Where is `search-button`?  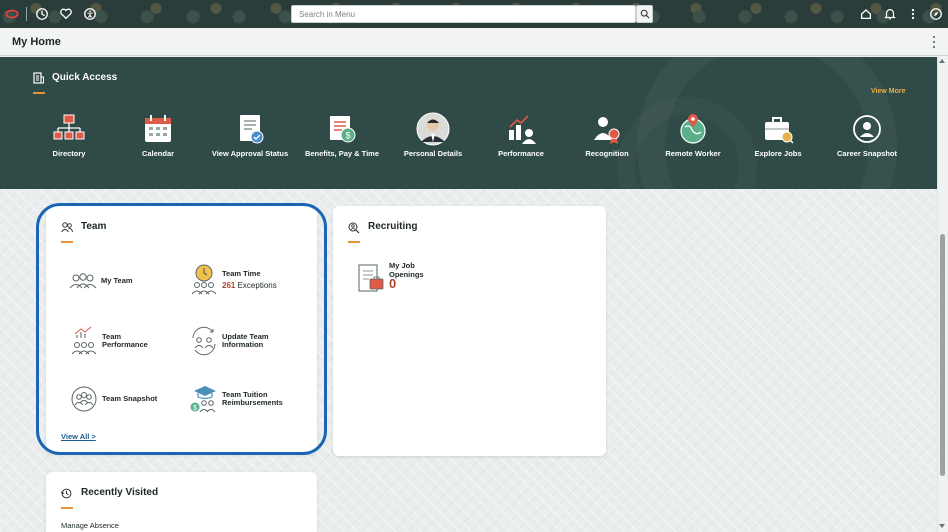
search-button is located at coordinates (644, 14).